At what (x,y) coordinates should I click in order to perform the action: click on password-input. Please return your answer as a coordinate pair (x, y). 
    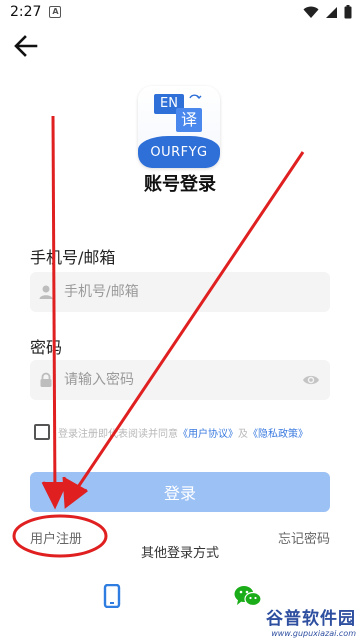
    Looking at the image, I should click on (182, 380).